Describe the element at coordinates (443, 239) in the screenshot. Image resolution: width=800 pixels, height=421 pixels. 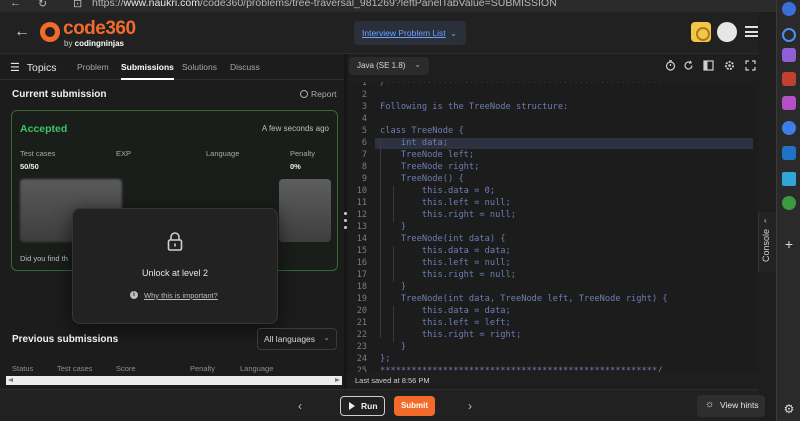
I see `code-line: TreeNode(int data) {` at that location.